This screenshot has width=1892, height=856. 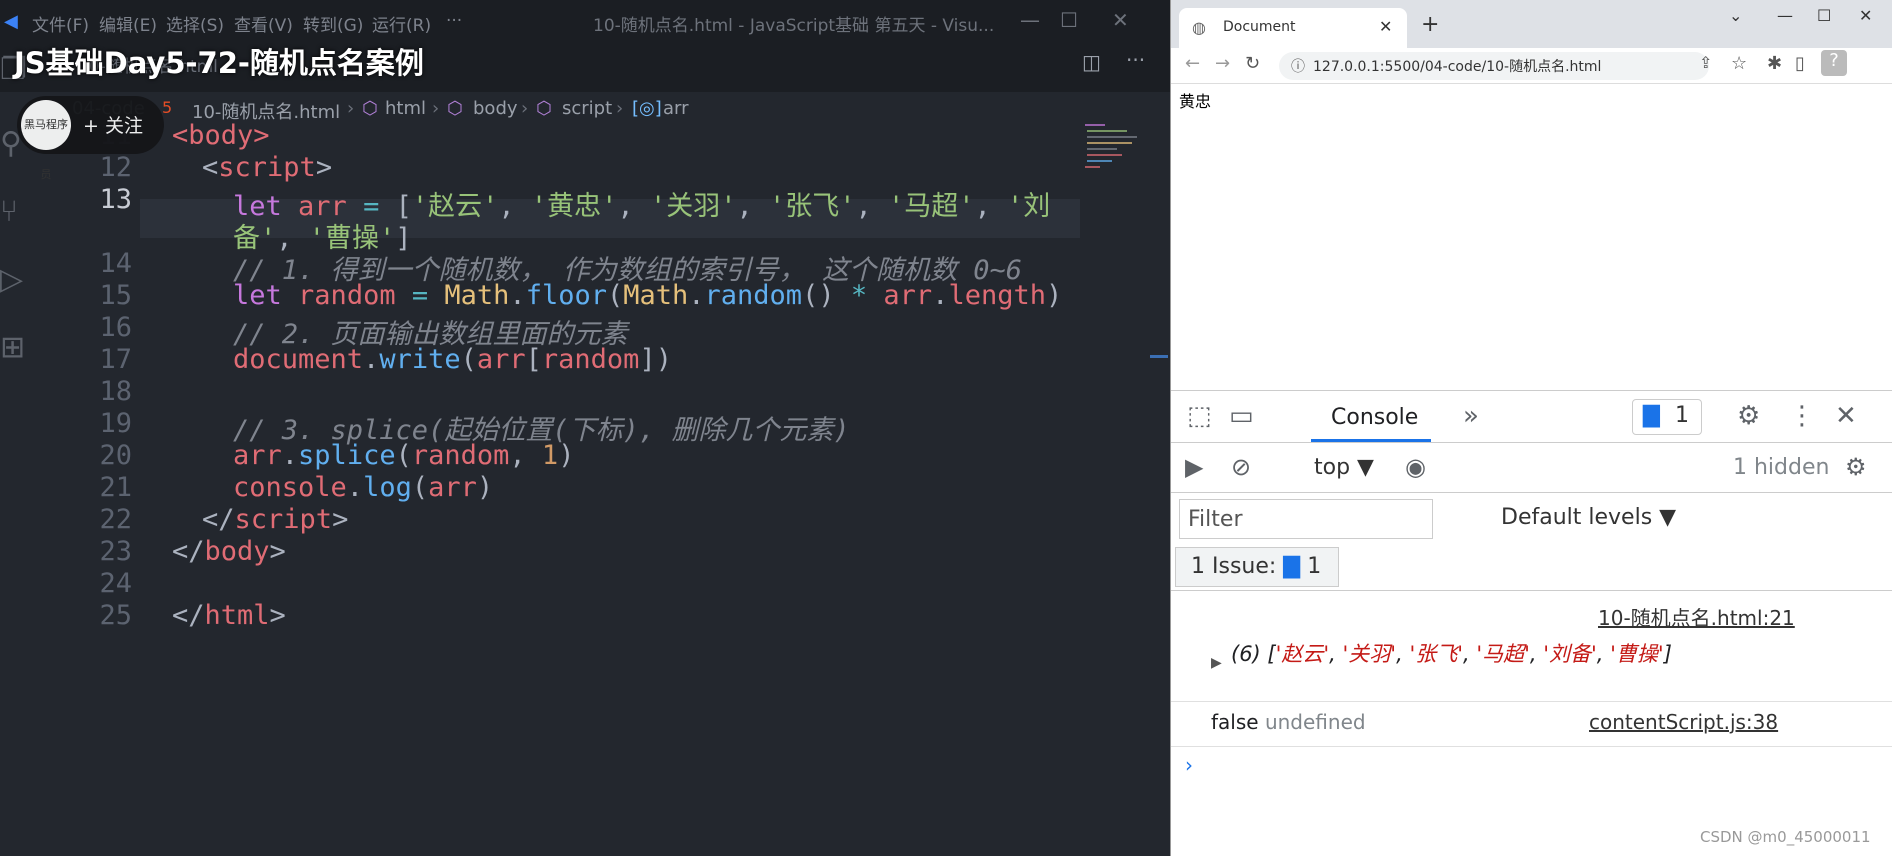 I want to click on breadcrumb-body: body, so click(x=495, y=108).